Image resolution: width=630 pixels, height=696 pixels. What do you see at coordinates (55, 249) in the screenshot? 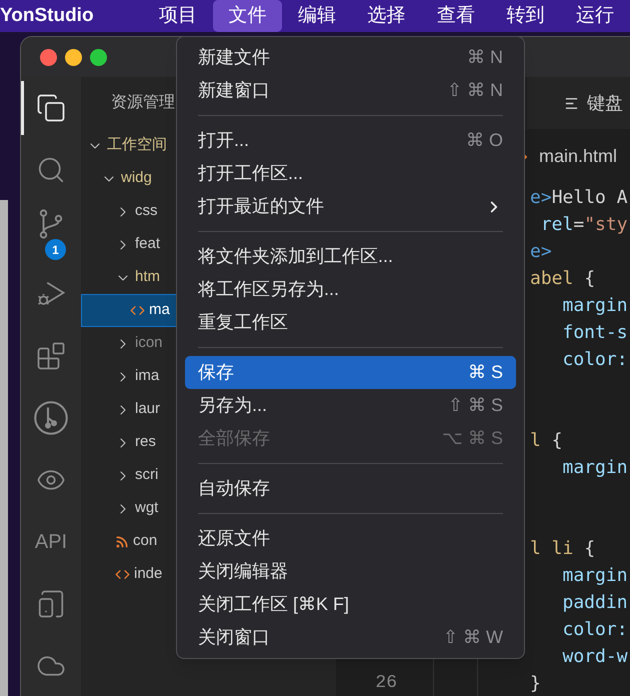
I see `badge: 1` at bounding box center [55, 249].